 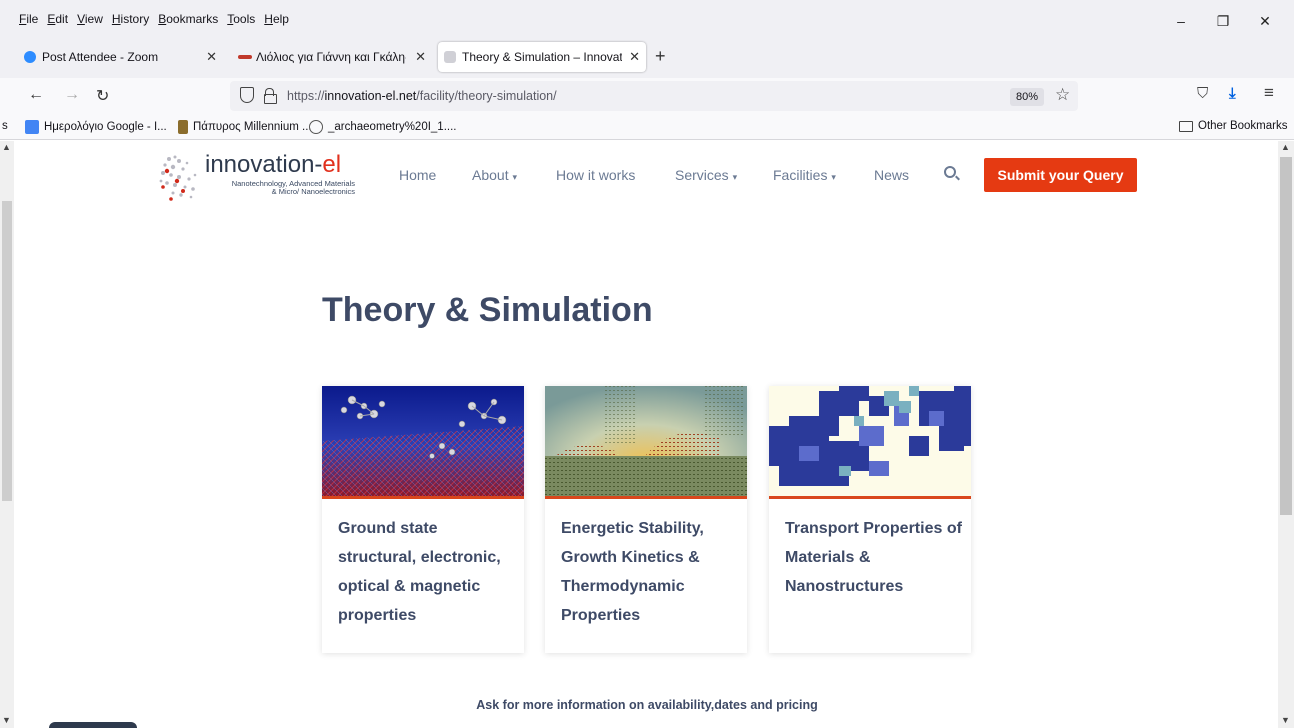 What do you see at coordinates (660, 56) in the screenshot?
I see `new-tab-button: +` at bounding box center [660, 56].